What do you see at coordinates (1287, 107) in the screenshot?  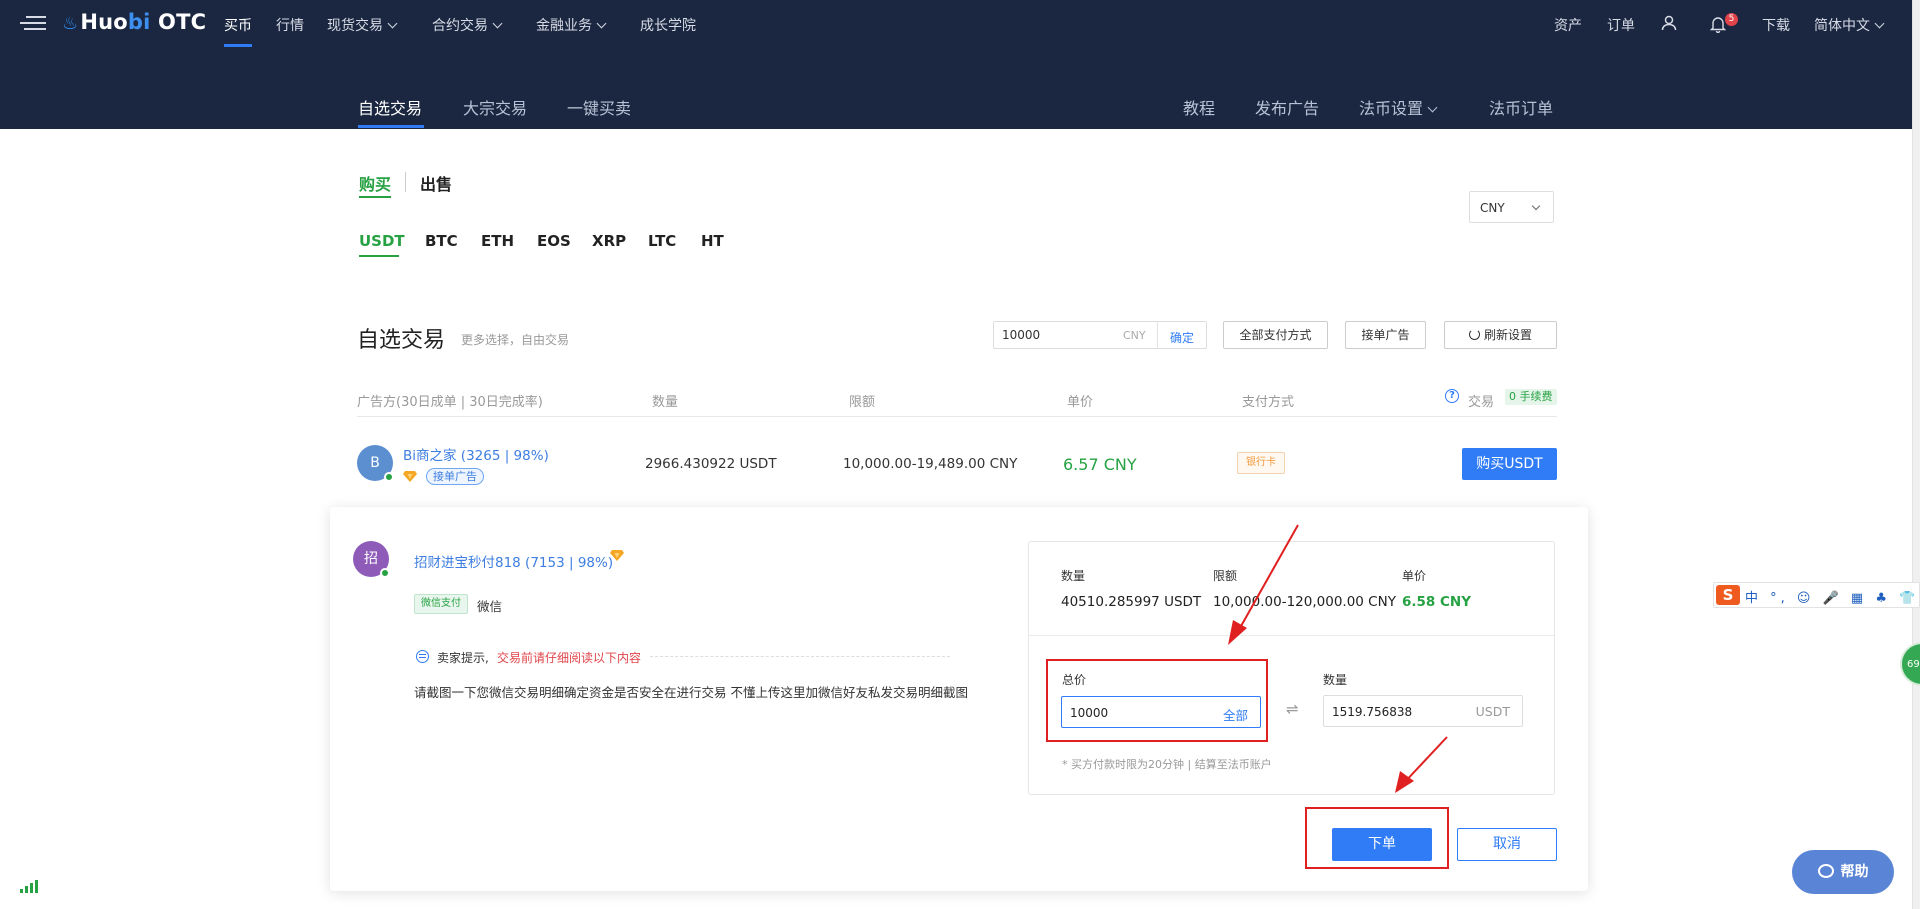 I see `subnav-post-ad: 发布广告` at bounding box center [1287, 107].